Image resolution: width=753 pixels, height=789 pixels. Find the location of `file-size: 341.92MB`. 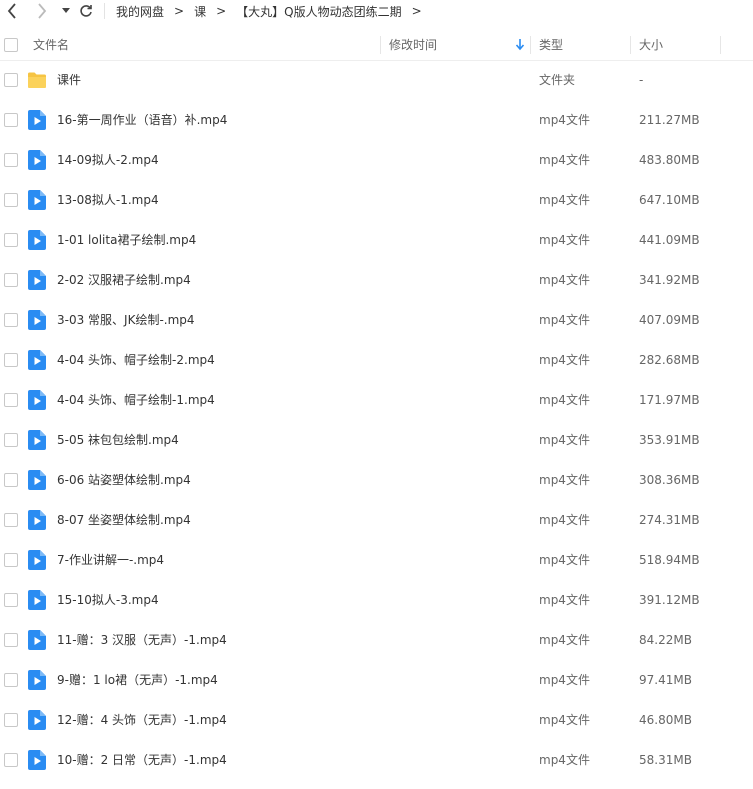

file-size: 341.92MB is located at coordinates (669, 280).